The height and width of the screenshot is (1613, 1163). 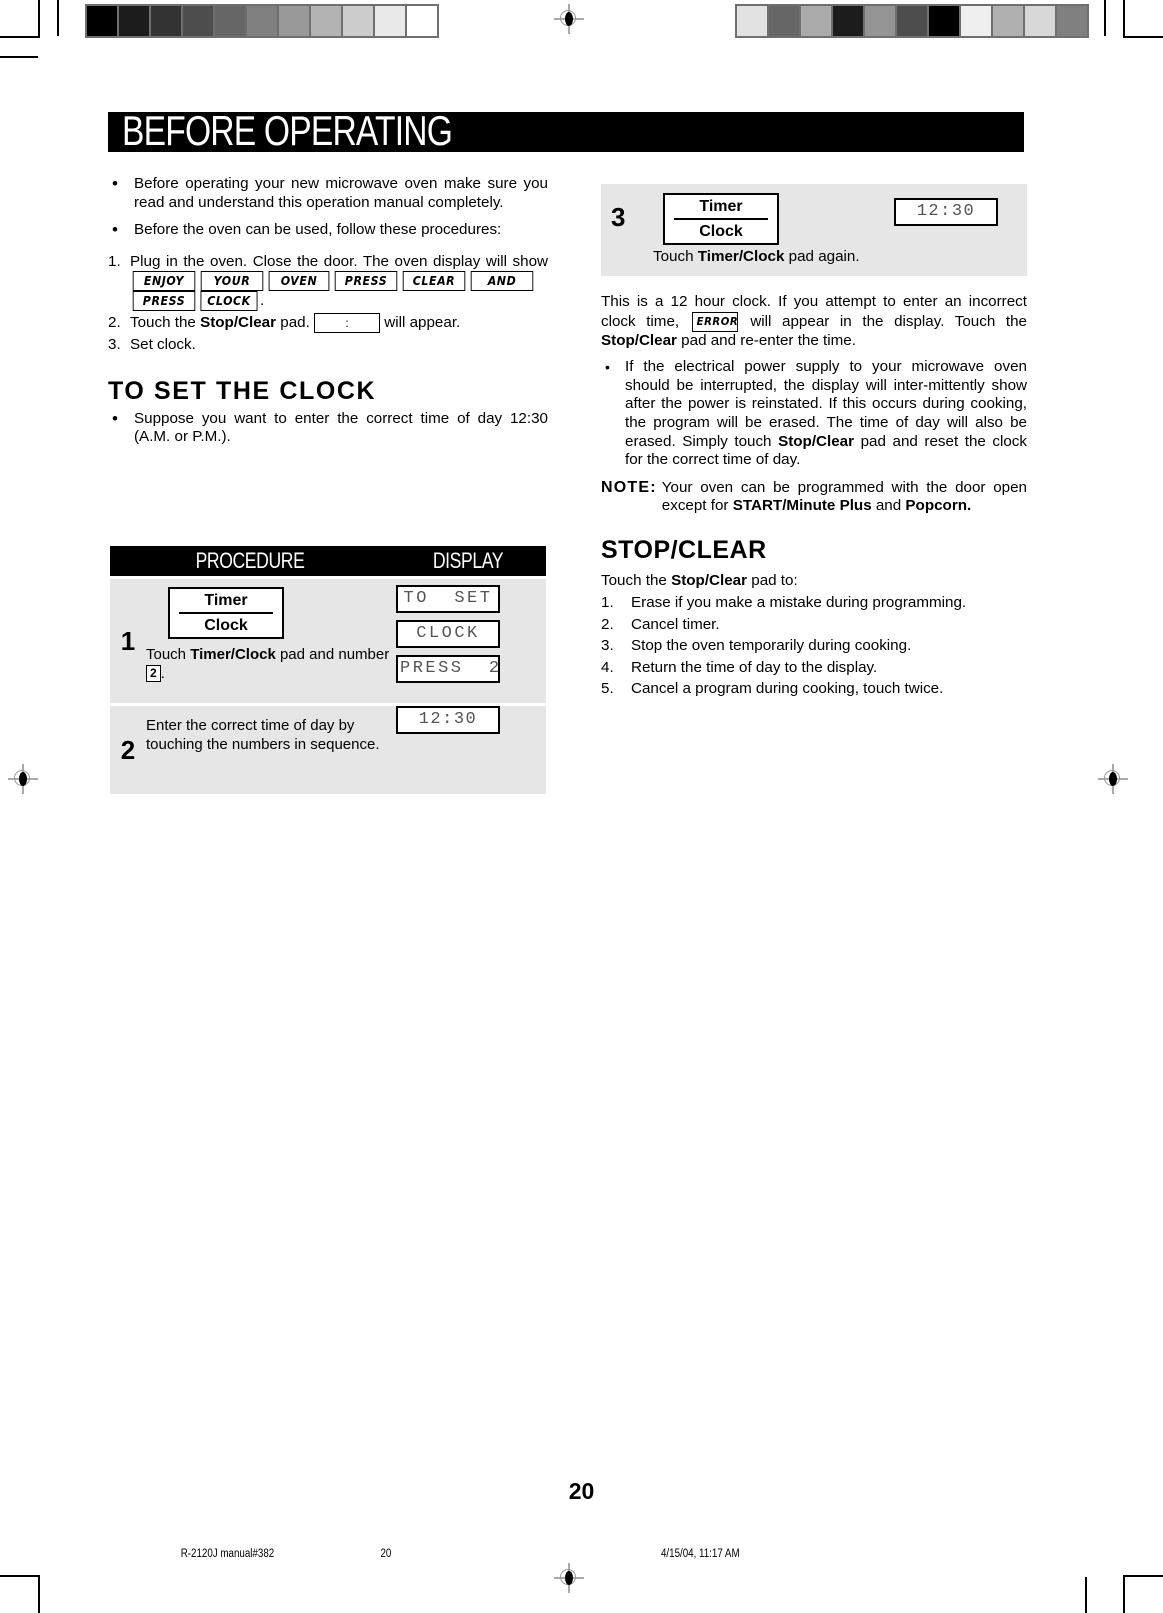 What do you see at coordinates (328, 345) in the screenshot?
I see `intro-step-3: 3. Set clock.` at bounding box center [328, 345].